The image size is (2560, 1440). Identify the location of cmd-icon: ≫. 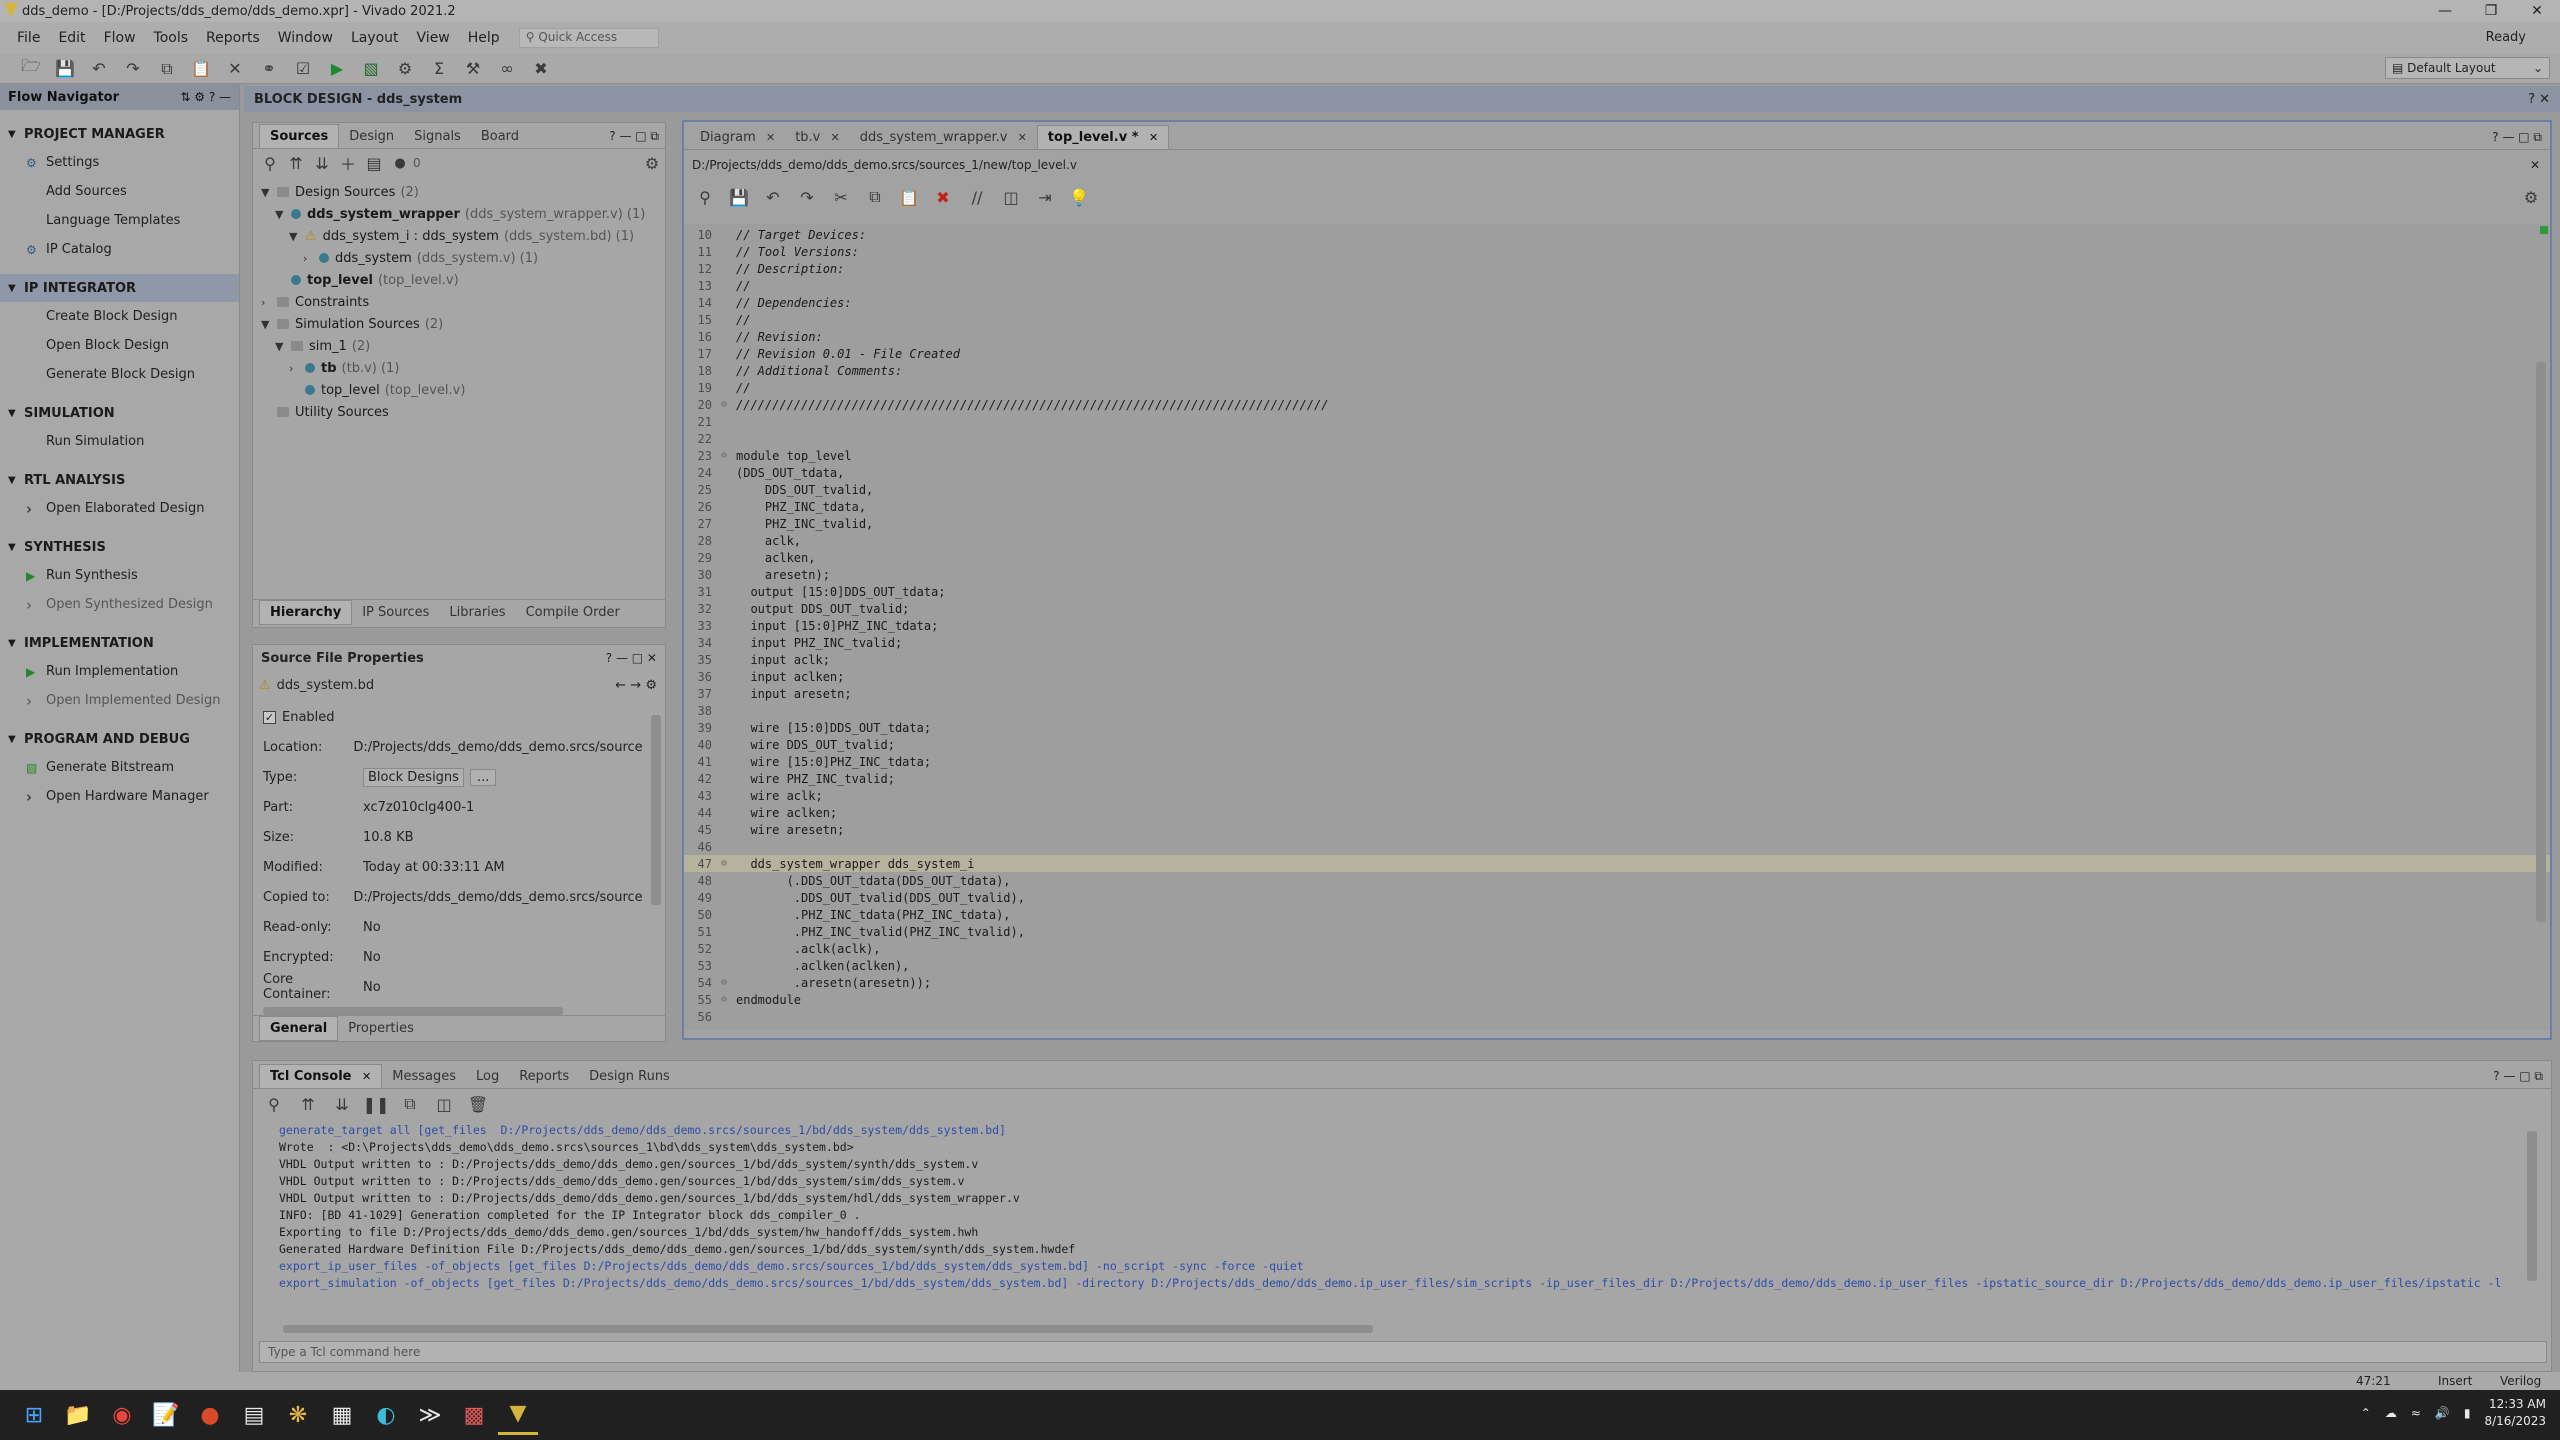
(430, 1415).